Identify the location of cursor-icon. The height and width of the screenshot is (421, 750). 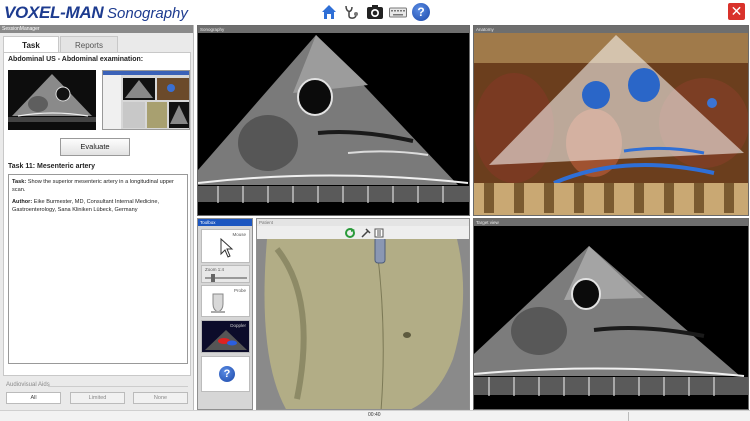
(227, 248).